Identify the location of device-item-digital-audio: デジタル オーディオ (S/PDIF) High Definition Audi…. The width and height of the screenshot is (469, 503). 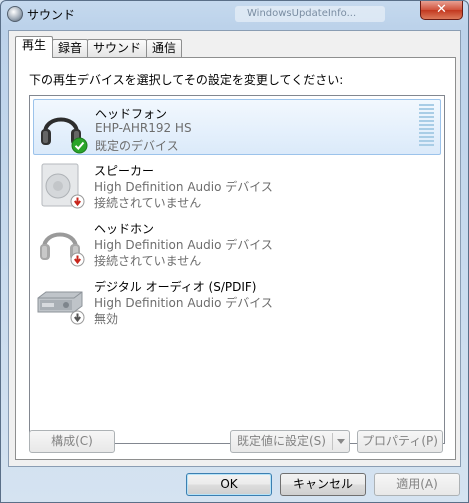
(237, 301).